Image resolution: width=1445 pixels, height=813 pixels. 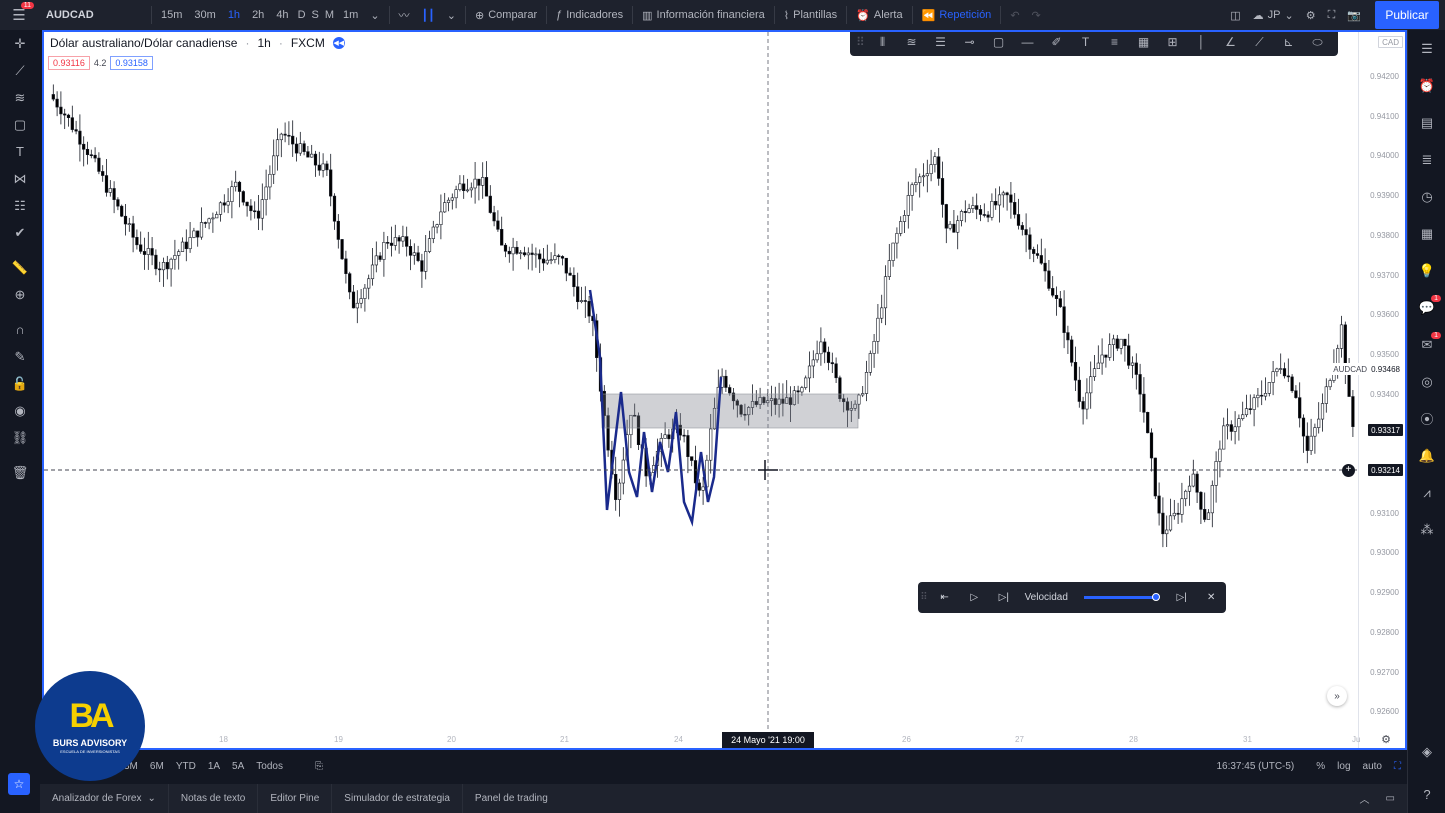 What do you see at coordinates (397, 798) in the screenshot?
I see `tab-strategy-tester: Simulador de estrategia` at bounding box center [397, 798].